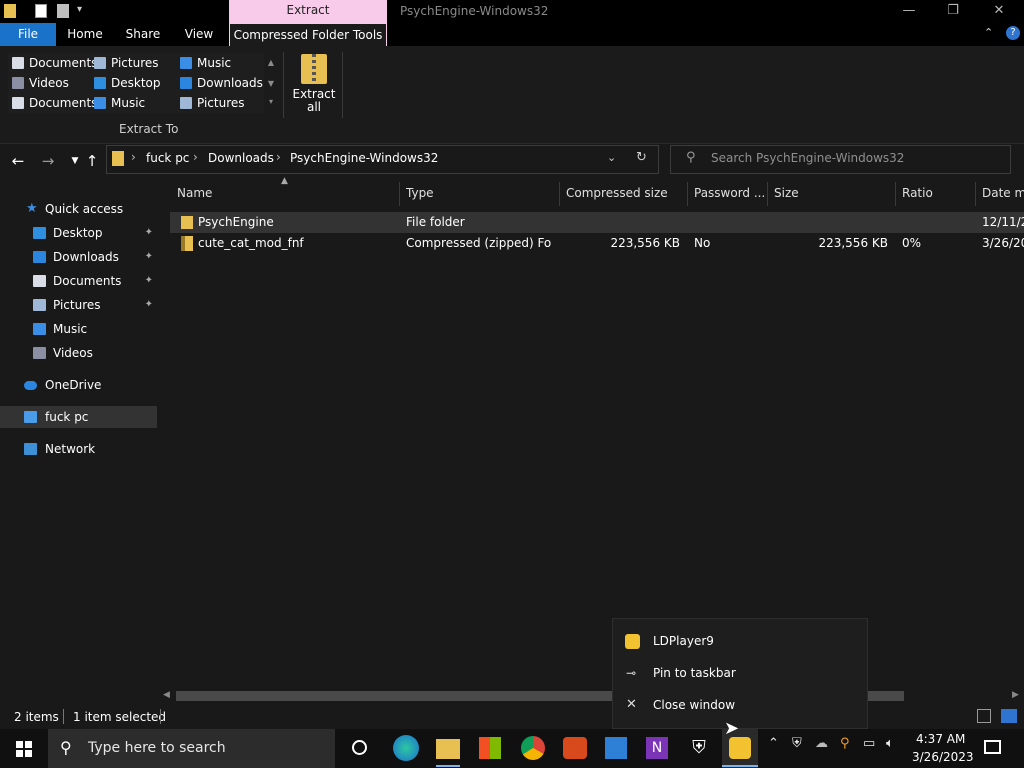 The width and height of the screenshot is (1024, 768). Describe the element at coordinates (943, 757) in the screenshot. I see `clock-date: 3/26/2023` at that location.